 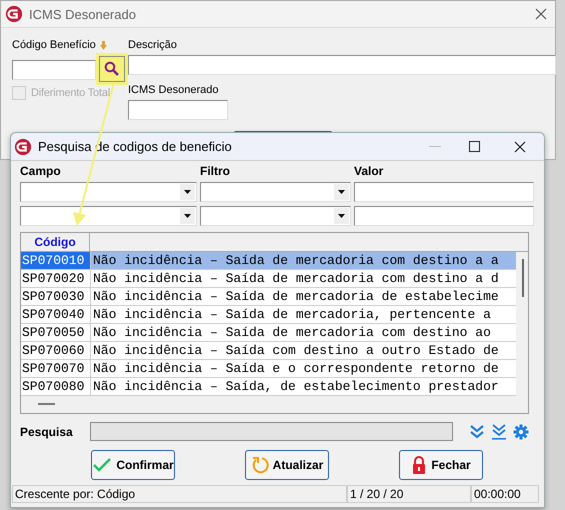 I want to click on checkmark-icon, so click(x=102, y=465).